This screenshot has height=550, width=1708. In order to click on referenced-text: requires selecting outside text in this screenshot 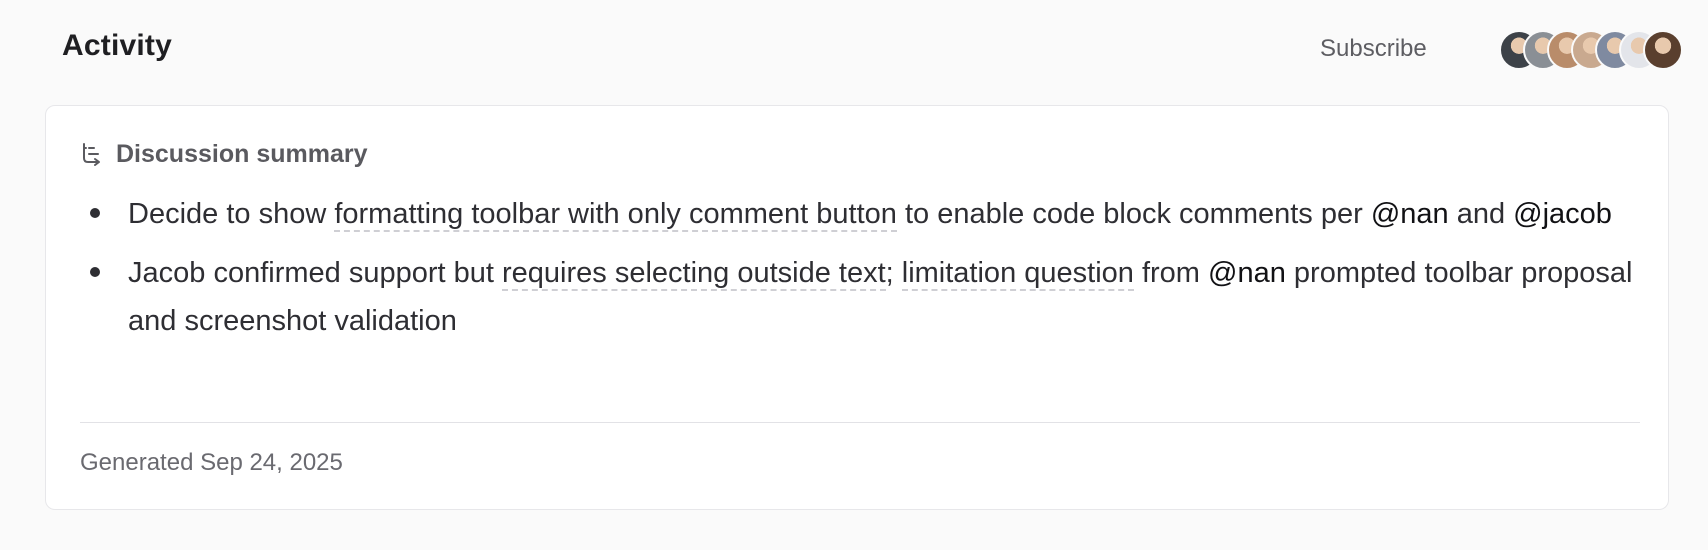, I will do `click(693, 274)`.